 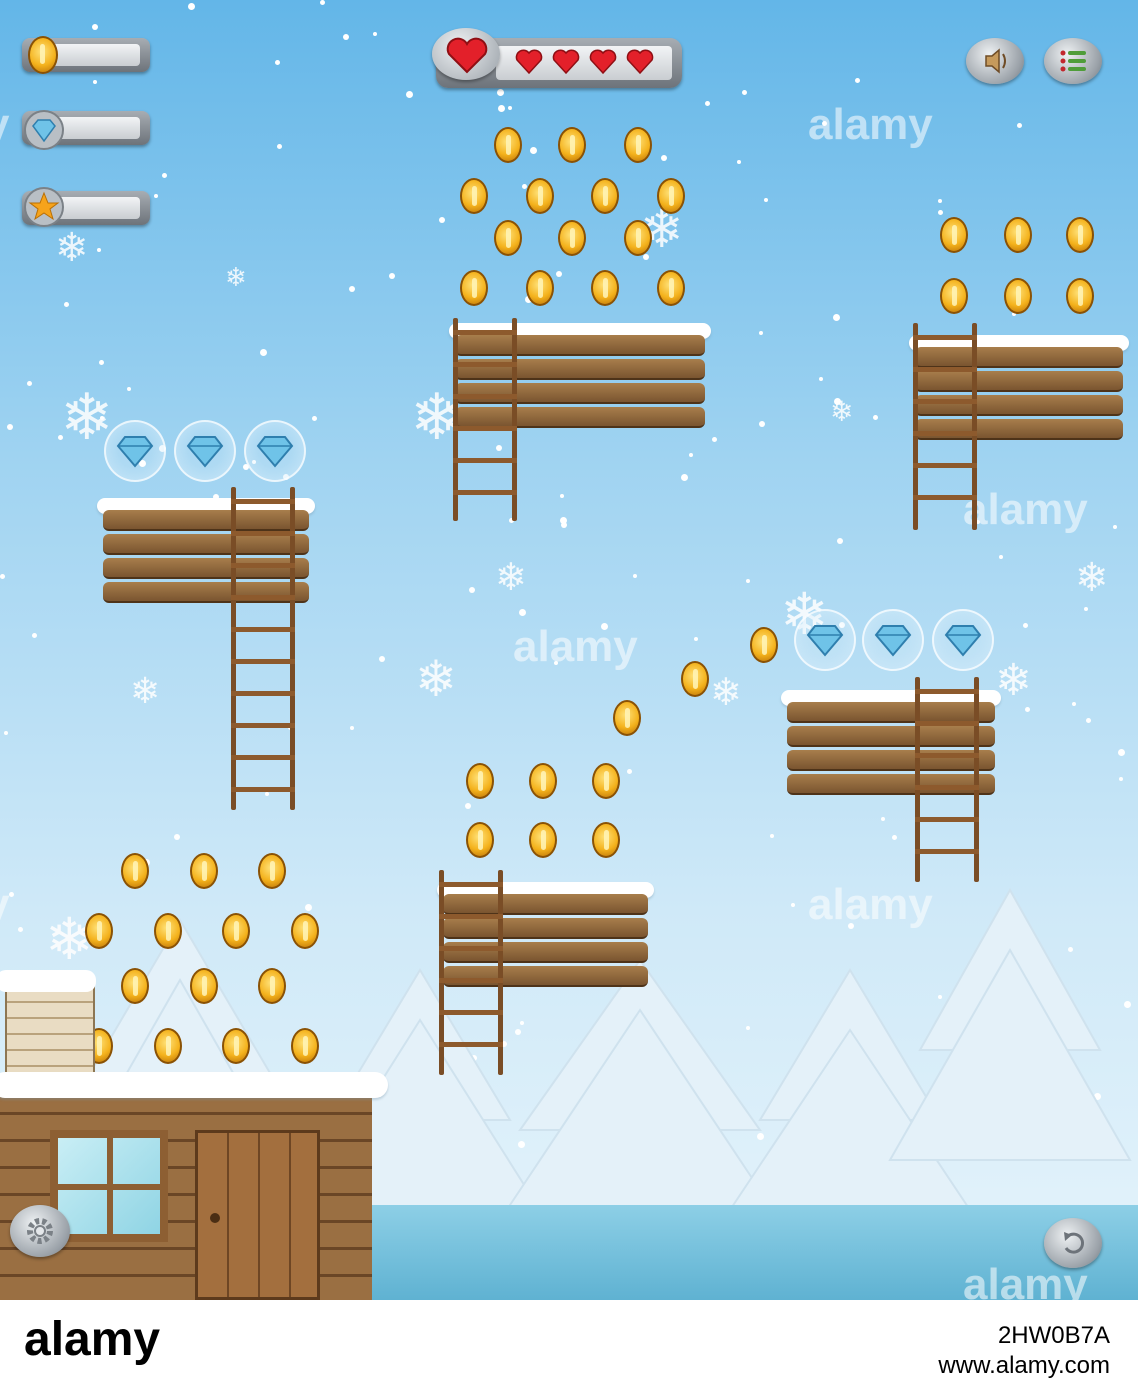 I want to click on settings-button, so click(x=40, y=1231).